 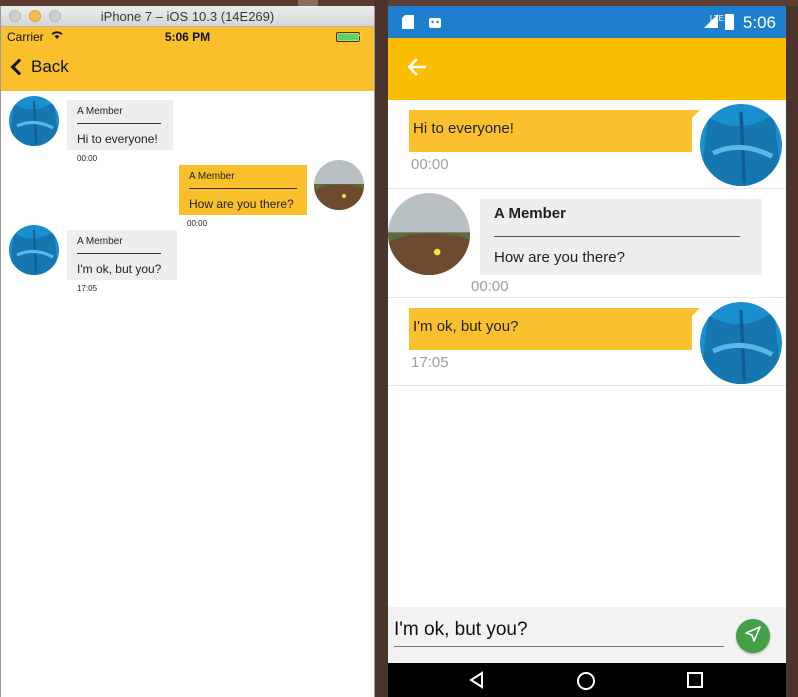 I want to click on signal-icon, so click(x=711, y=22).